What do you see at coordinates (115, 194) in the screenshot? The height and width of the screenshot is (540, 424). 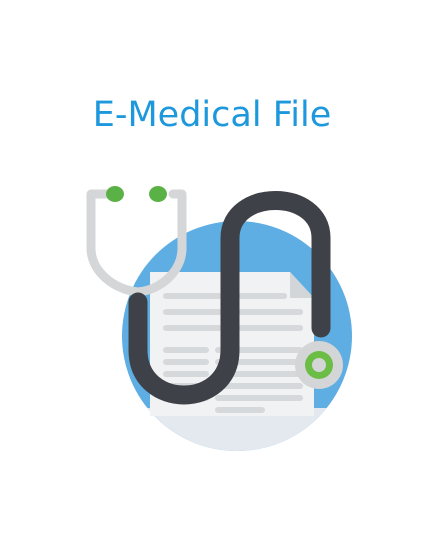 I see `earpiece-left` at bounding box center [115, 194].